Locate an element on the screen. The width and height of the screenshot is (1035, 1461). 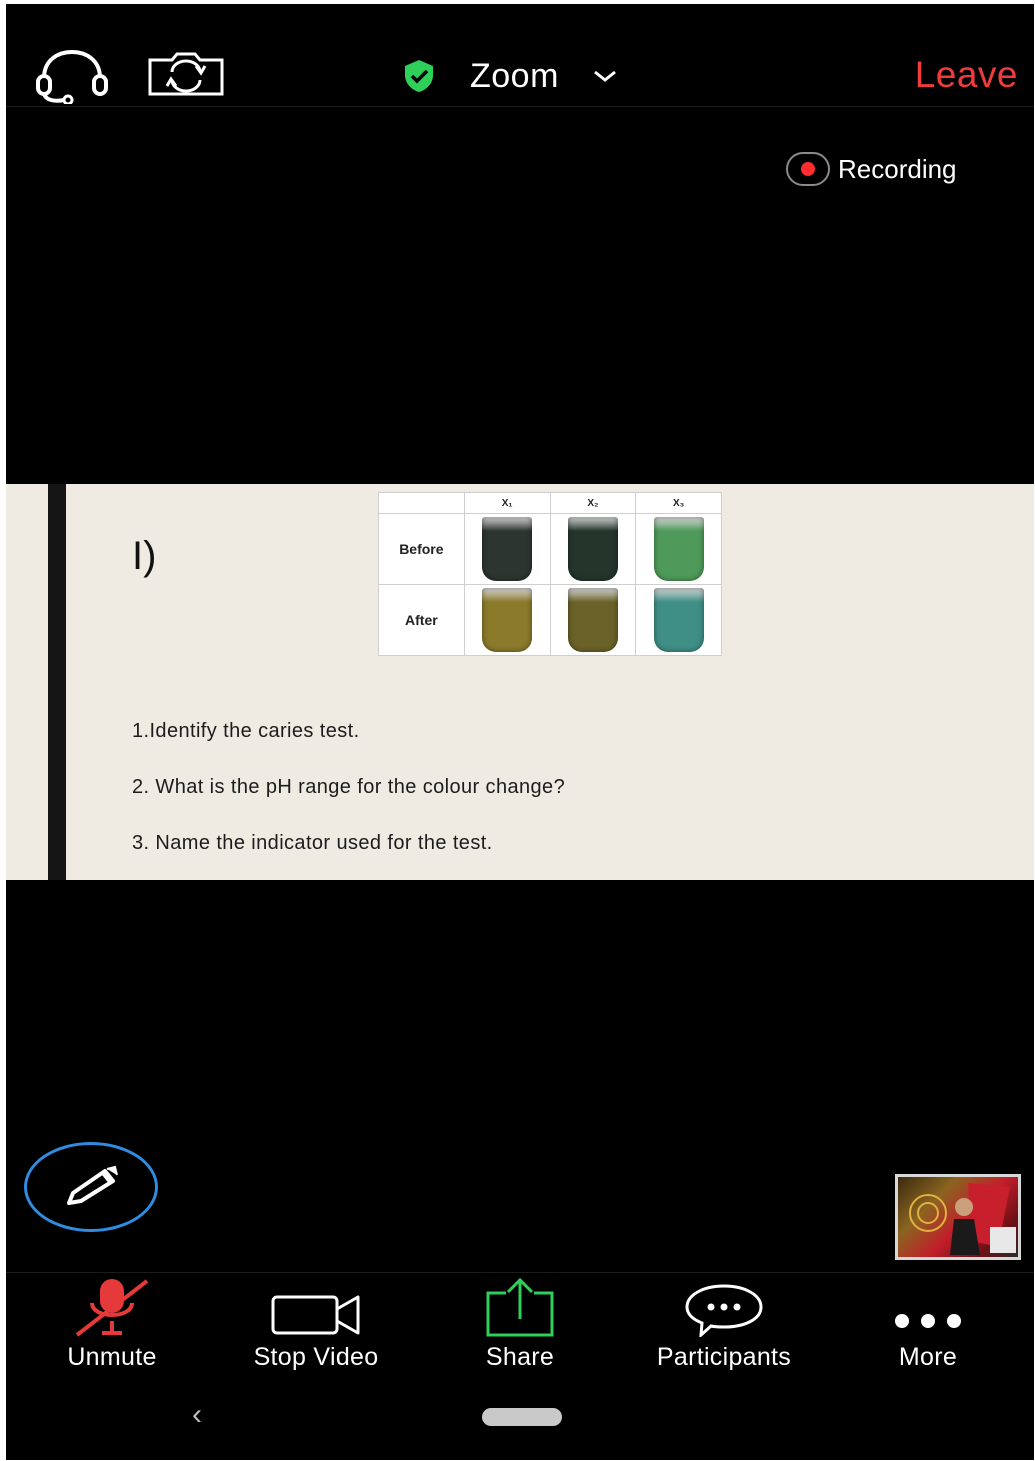
table-row: Before is located at coordinates (550, 549).